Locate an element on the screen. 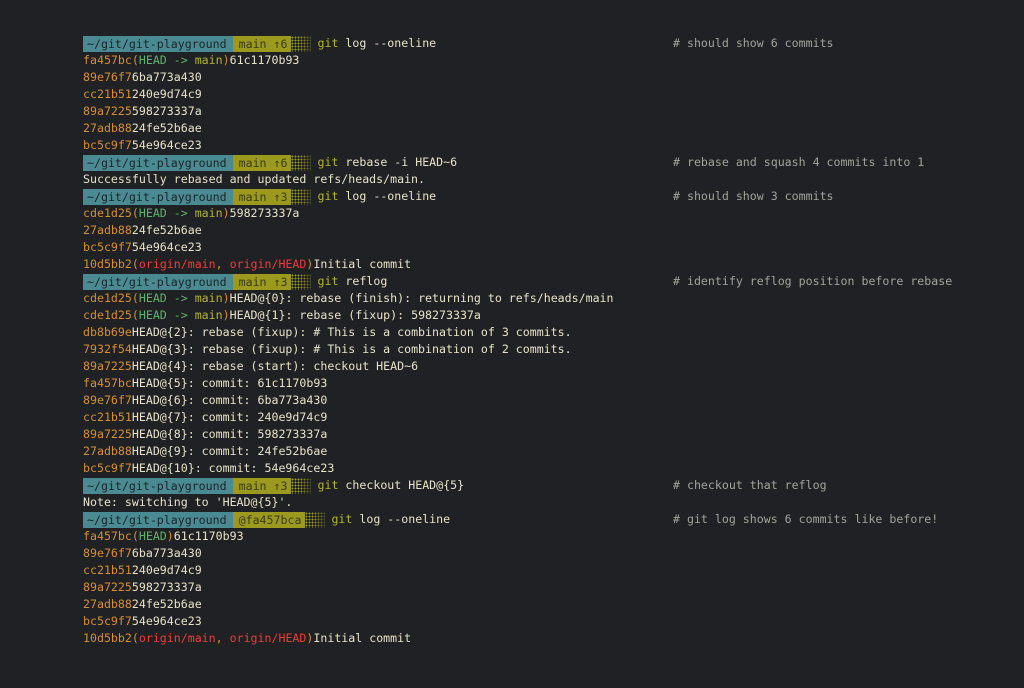 The image size is (1024, 688). log-line: cc21b51 240e9d74c9 is located at coordinates (348, 94).